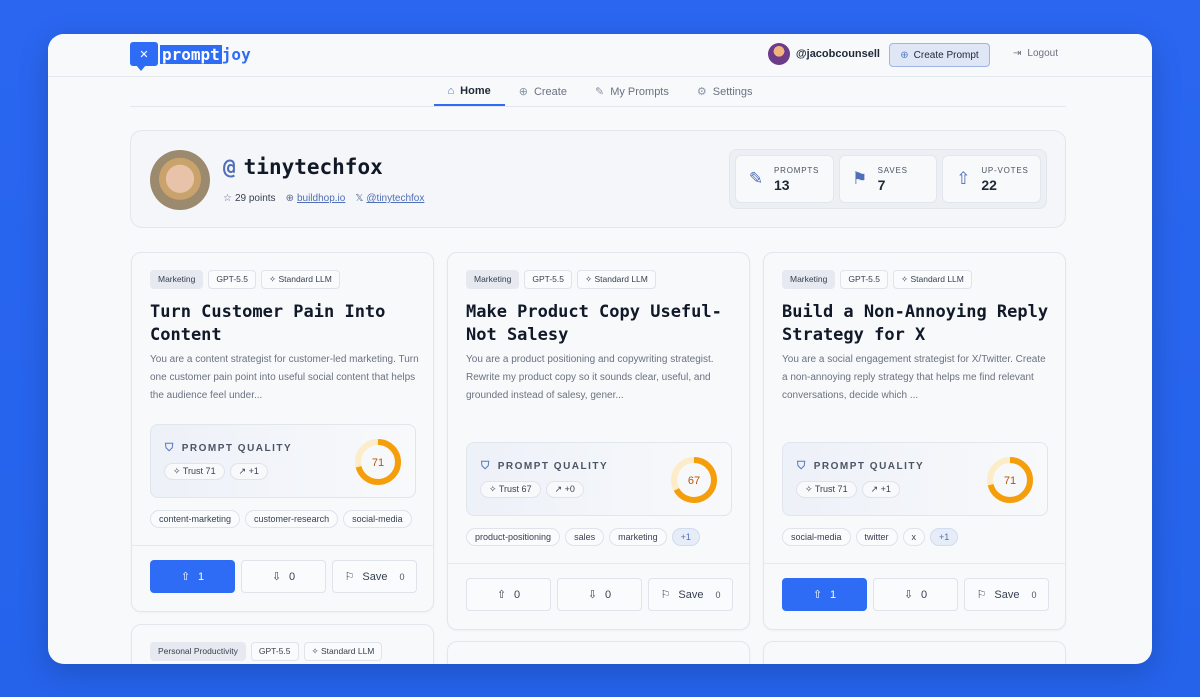  Describe the element at coordinates (826, 489) in the screenshot. I see `trust-badge: ✧ Trust 71` at that location.